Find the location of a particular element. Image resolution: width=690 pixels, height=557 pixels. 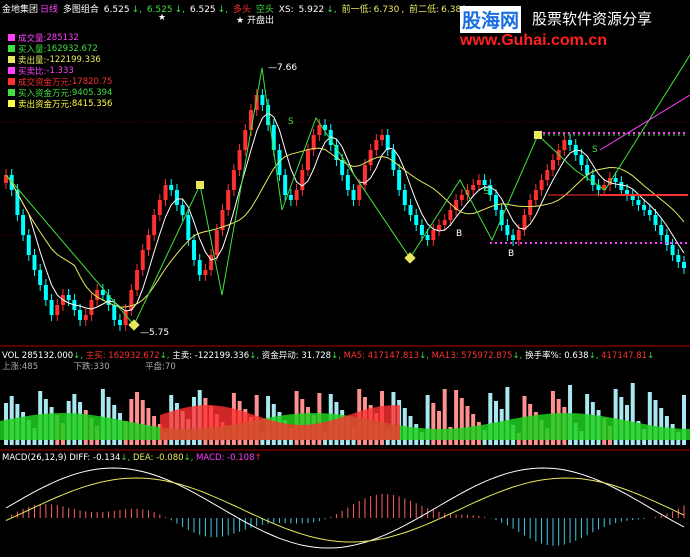

vol-ma13-value: 575972.875 is located at coordinates (487, 356).